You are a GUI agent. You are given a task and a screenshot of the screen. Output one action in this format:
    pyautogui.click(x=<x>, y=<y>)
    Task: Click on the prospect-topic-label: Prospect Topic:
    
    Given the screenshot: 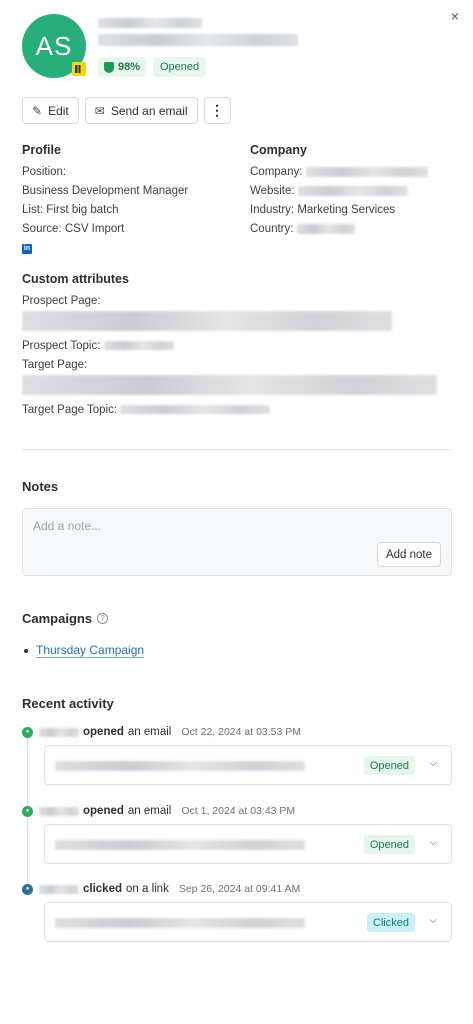 What is the action you would take?
    pyautogui.click(x=61, y=346)
    